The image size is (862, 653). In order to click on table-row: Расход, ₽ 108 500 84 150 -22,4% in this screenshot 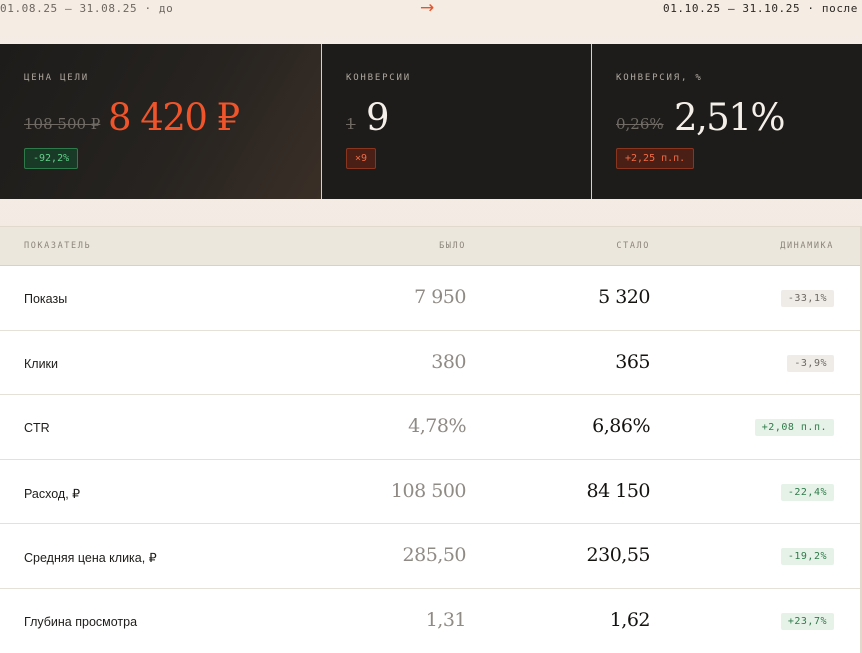, I will do `click(431, 492)`.